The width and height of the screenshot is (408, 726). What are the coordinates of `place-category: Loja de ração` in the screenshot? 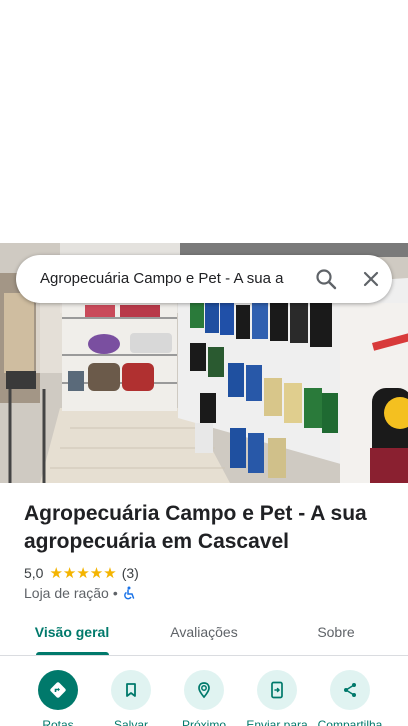 It's located at (66, 593).